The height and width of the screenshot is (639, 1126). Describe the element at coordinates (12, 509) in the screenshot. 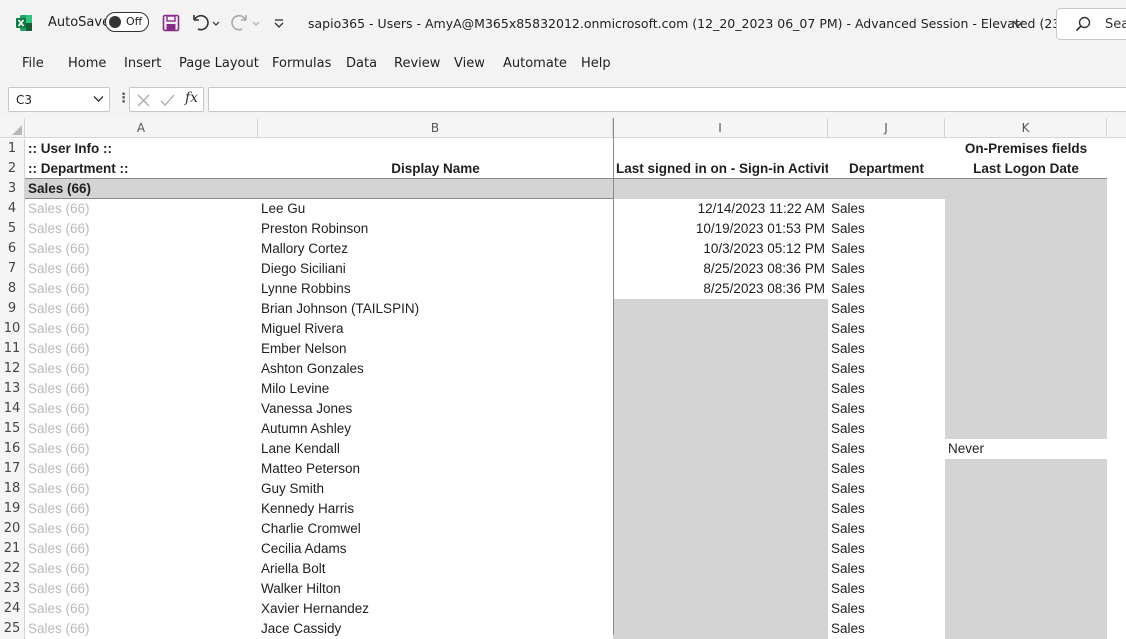

I see `row-header: 19` at that location.